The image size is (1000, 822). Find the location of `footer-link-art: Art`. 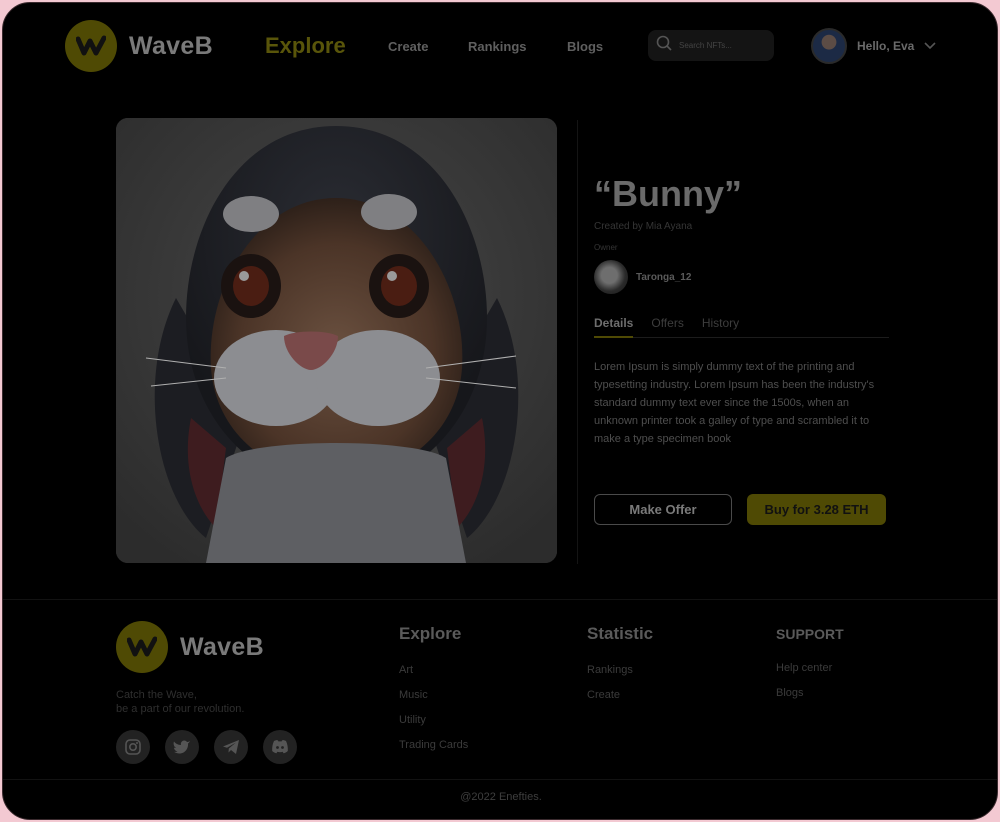

footer-link-art: Art is located at coordinates (433, 670).